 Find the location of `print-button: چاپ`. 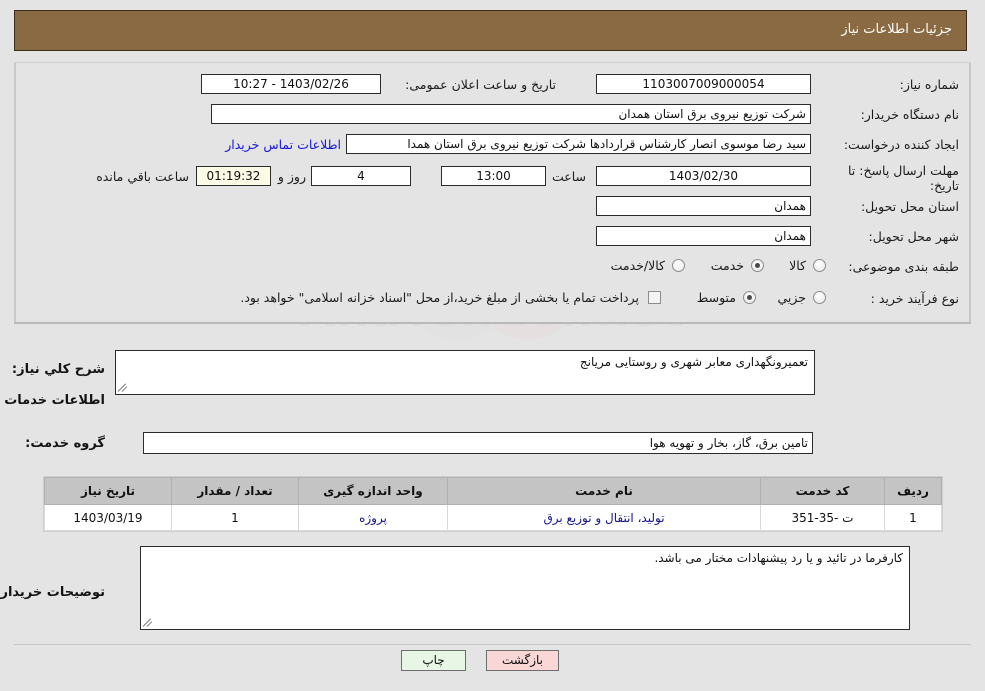

print-button: چاپ is located at coordinates (433, 660).